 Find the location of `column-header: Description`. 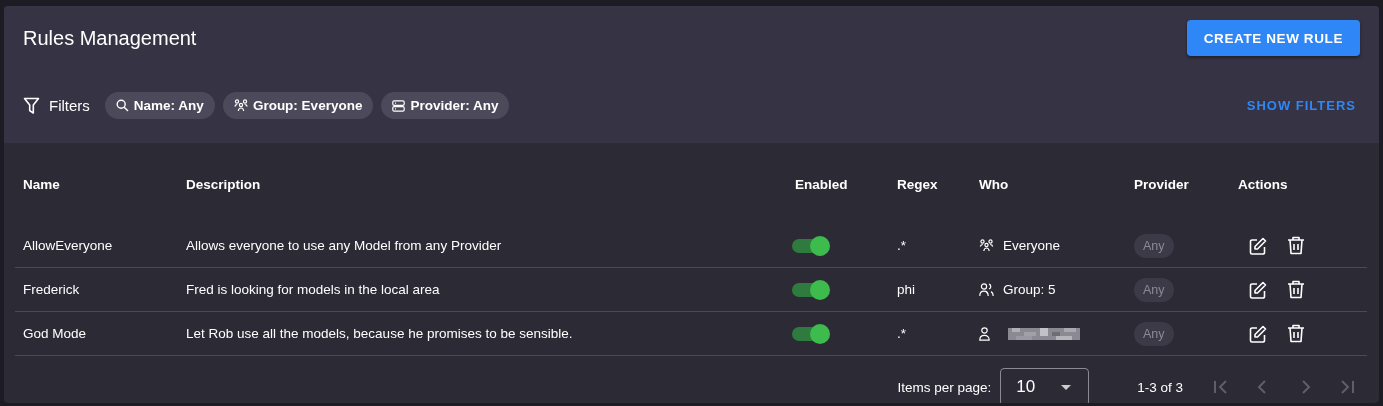

column-header: Description is located at coordinates (224, 184).